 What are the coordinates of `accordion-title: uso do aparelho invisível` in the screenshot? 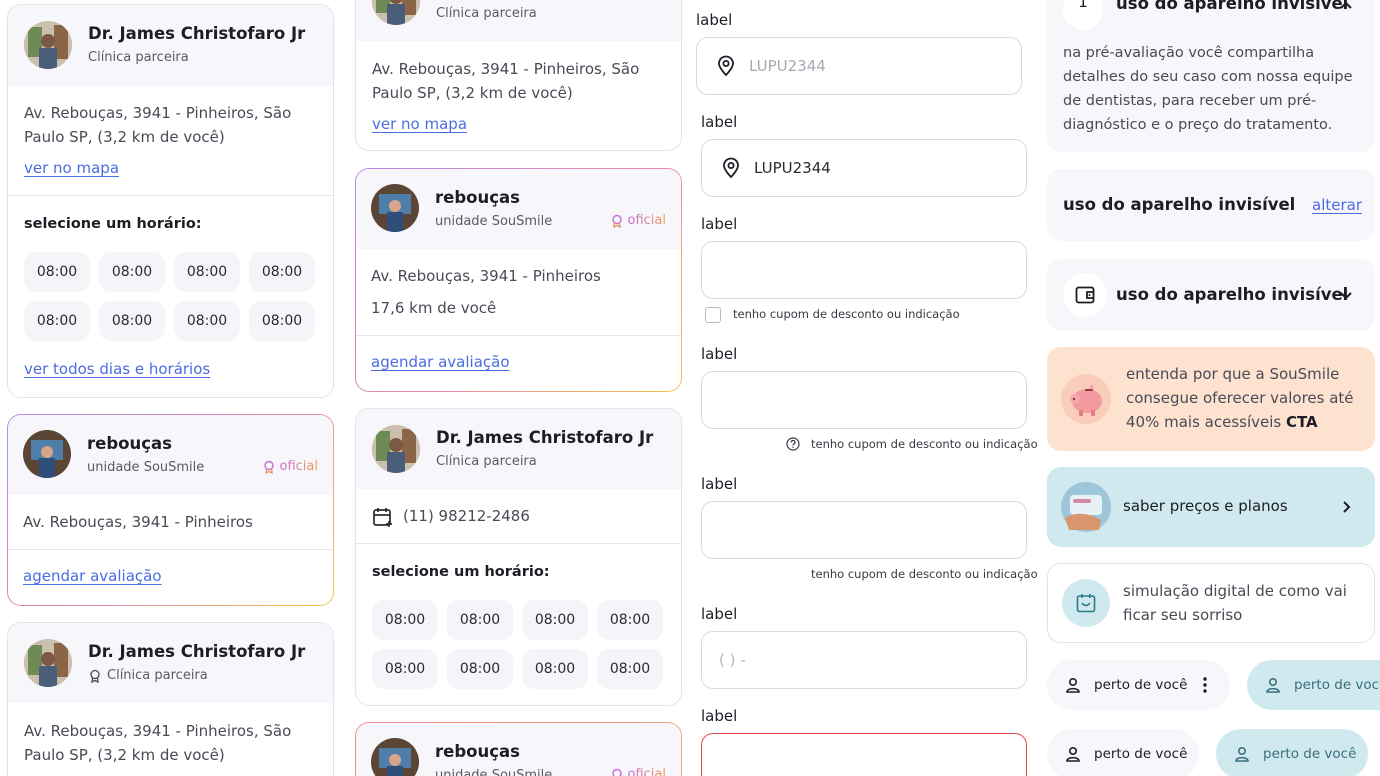 It's located at (1232, 6).